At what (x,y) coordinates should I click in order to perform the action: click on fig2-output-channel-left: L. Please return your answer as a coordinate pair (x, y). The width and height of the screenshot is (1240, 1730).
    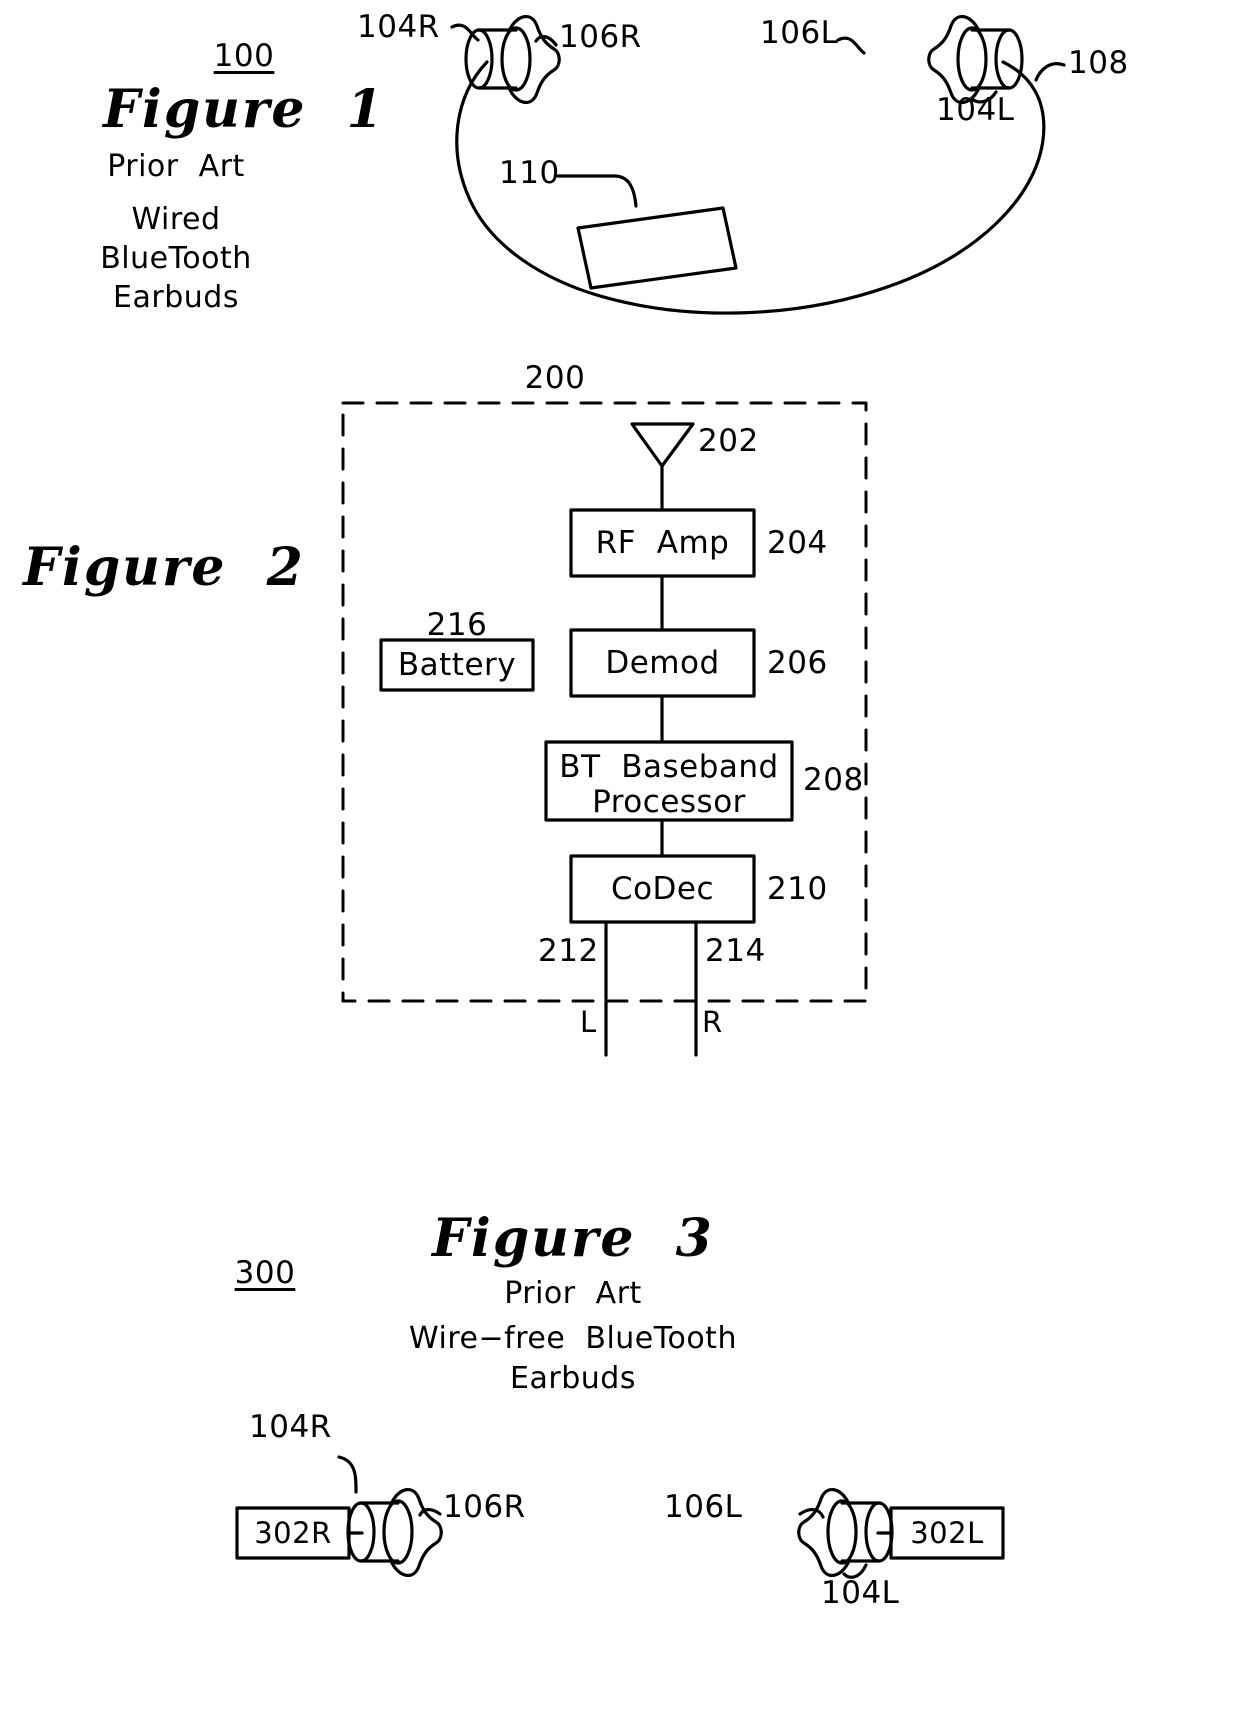
    Looking at the image, I should click on (588, 1022).